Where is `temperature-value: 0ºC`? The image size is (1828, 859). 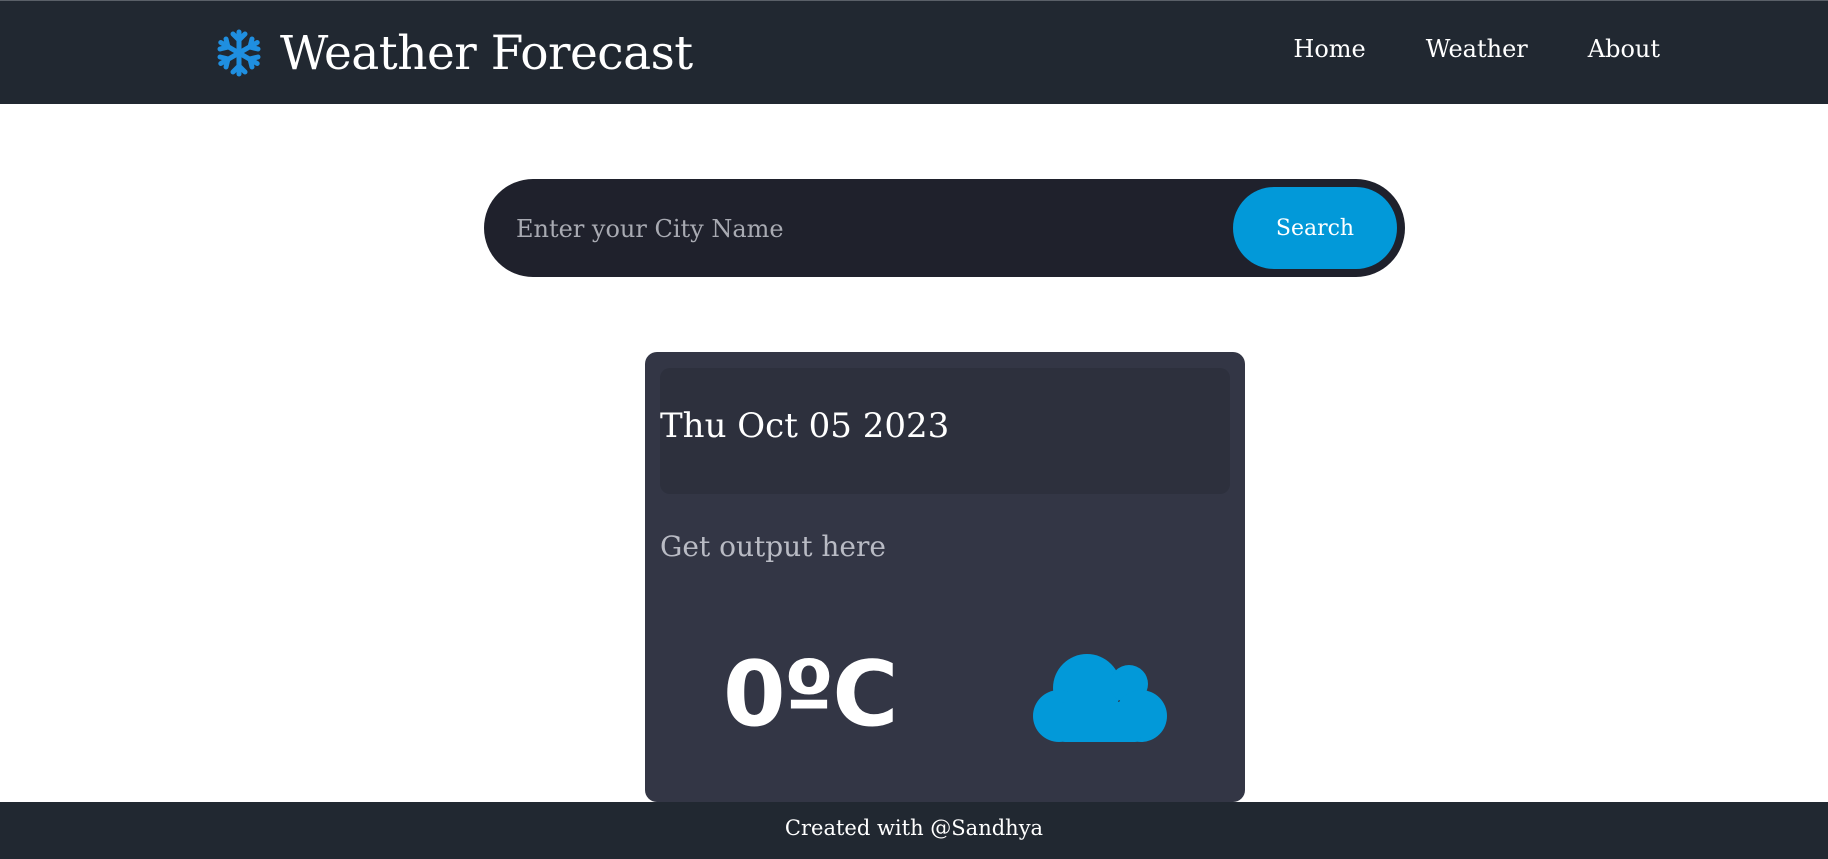
temperature-value: 0ºC is located at coordinates (810, 694).